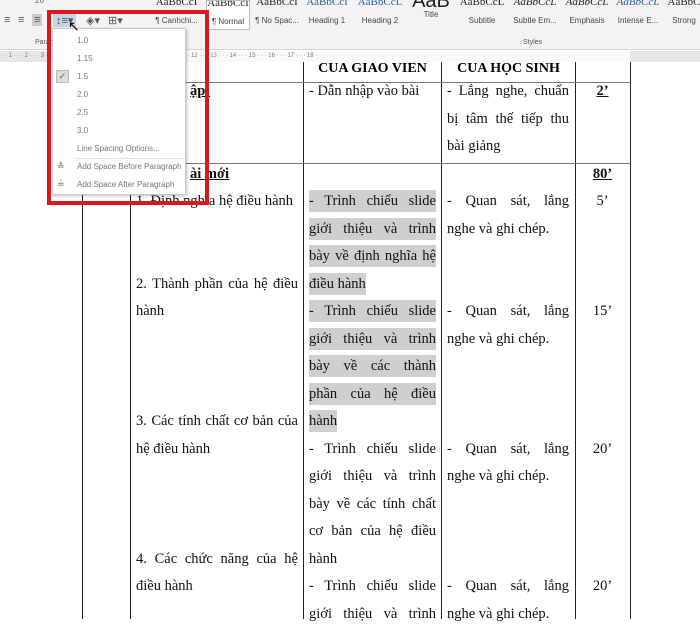  I want to click on table-cell-text: - Dẫn nhập vào bài, so click(364, 91).